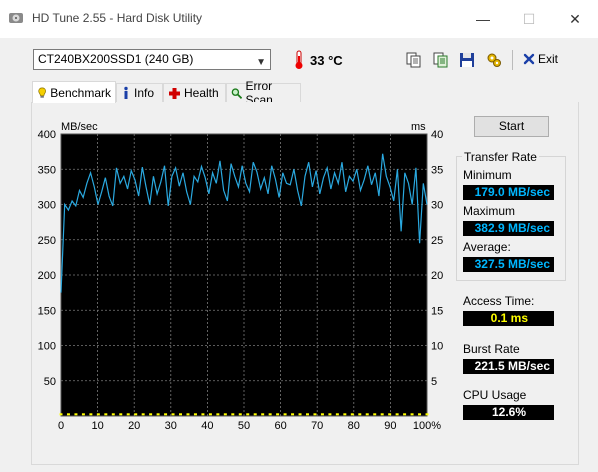 The image size is (598, 472). What do you see at coordinates (437, 276) in the screenshot?
I see `y-tick-label-right: 20` at bounding box center [437, 276].